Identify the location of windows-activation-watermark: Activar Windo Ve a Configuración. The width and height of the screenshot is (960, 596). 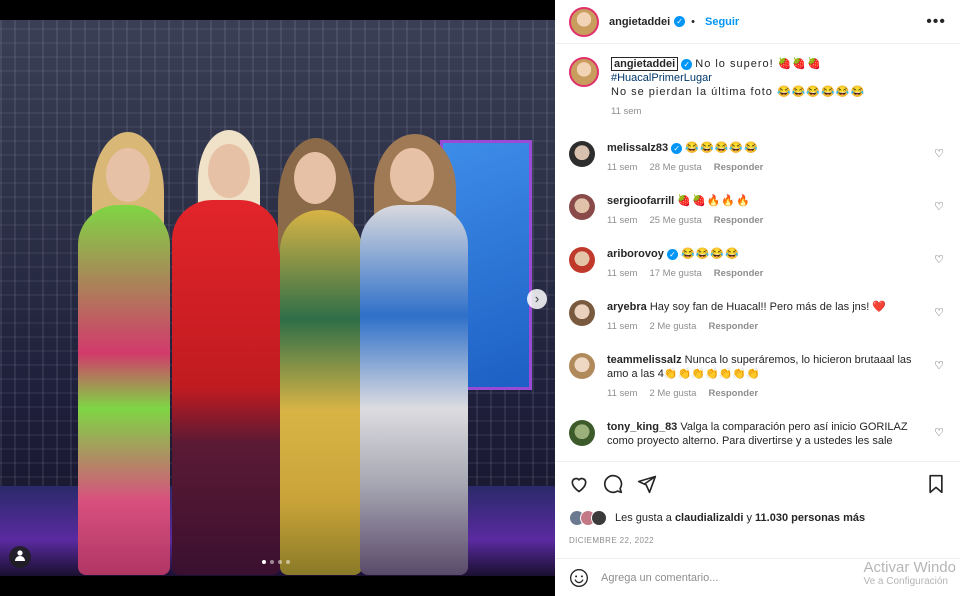
(909, 573).